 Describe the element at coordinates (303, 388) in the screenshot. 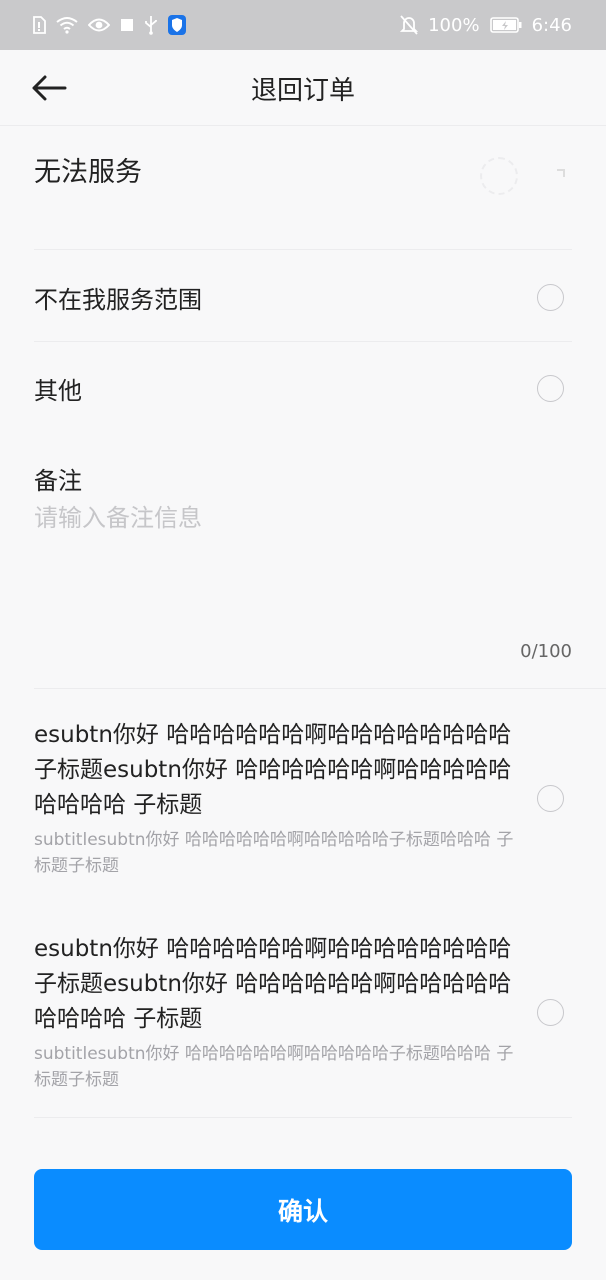

I see `option-row-other: 其他` at that location.